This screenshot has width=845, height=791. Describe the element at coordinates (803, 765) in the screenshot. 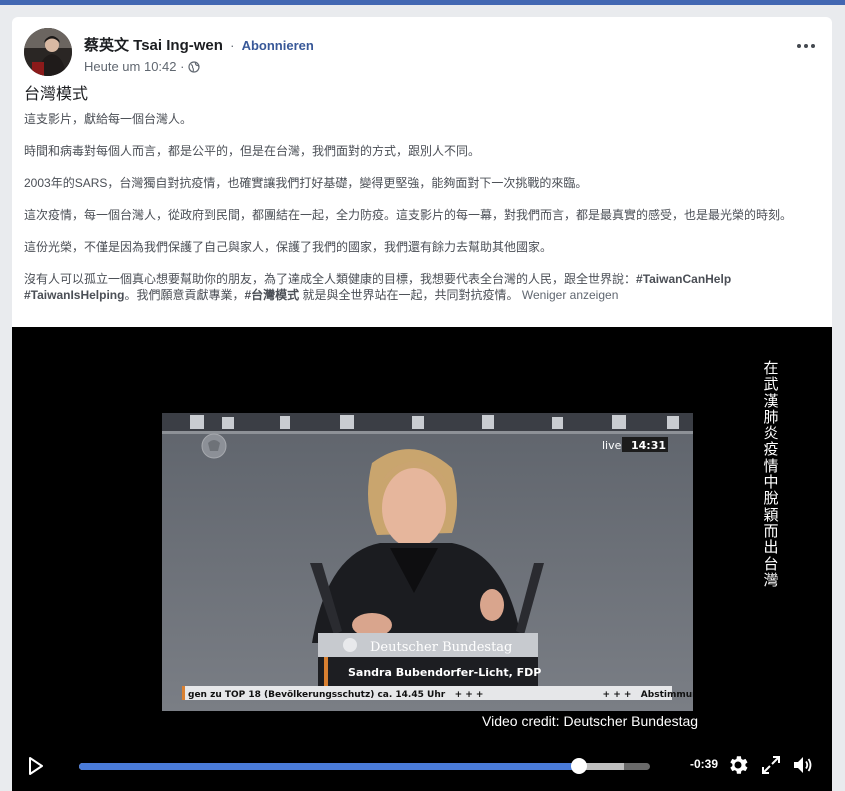

I see `volume-icon` at that location.